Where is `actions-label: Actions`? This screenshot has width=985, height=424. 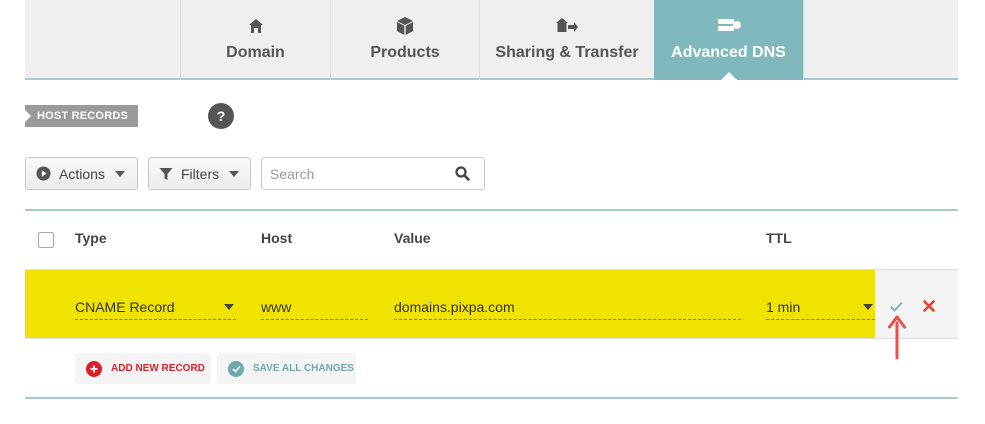
actions-label: Actions is located at coordinates (82, 173).